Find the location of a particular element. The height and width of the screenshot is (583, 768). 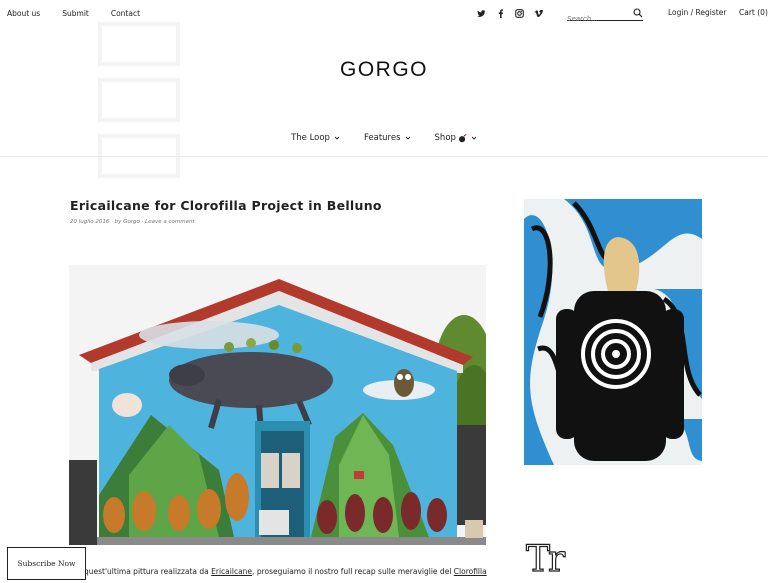

top-nav: About us Submit Contact is located at coordinates (84, 13).